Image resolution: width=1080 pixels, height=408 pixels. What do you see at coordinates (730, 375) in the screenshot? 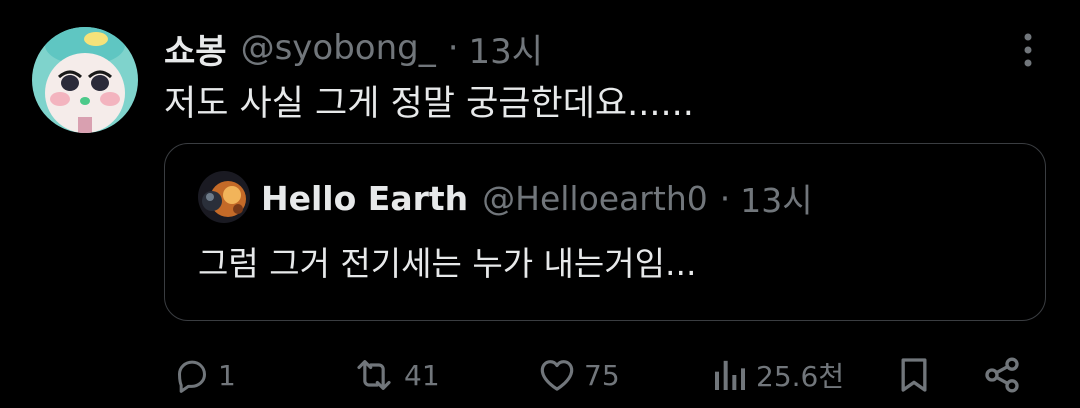
I see `views-chart-icon` at bounding box center [730, 375].